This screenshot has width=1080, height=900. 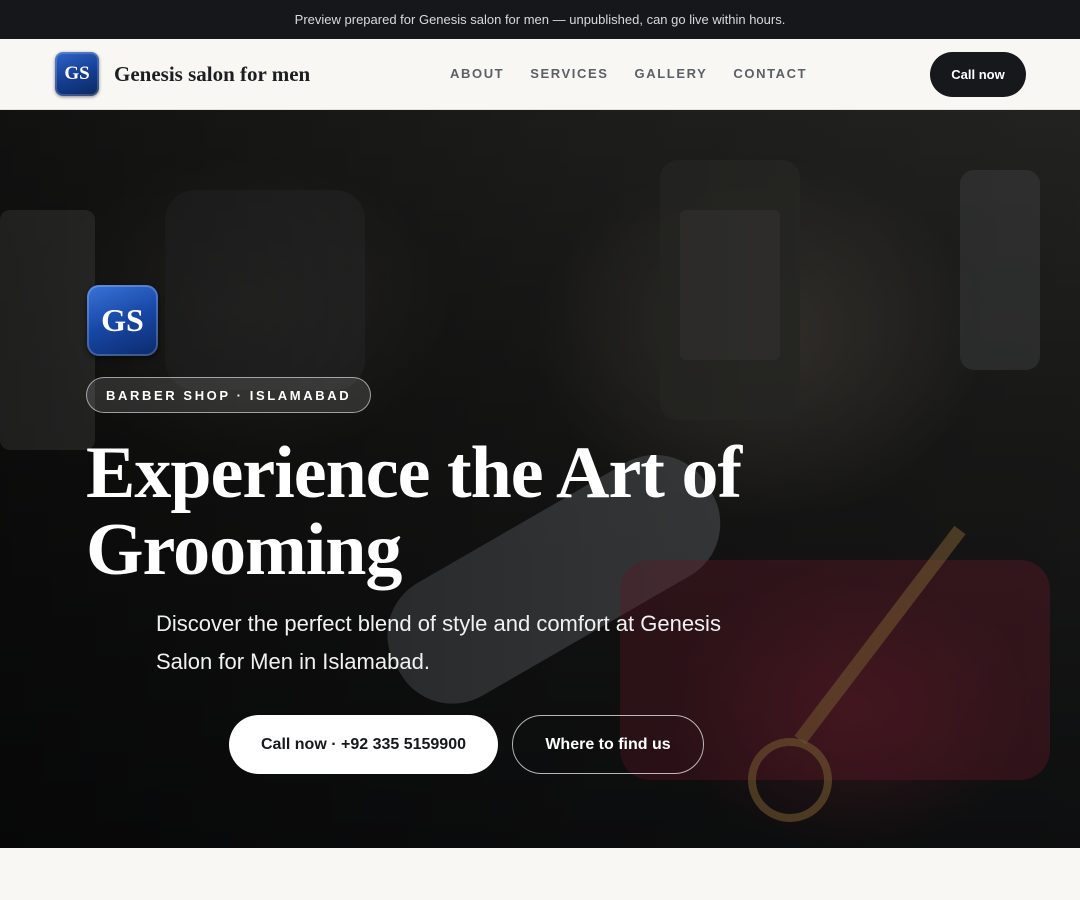 I want to click on hero-tag: BARBER SHOP · ISLAMABAD, so click(x=229, y=395).